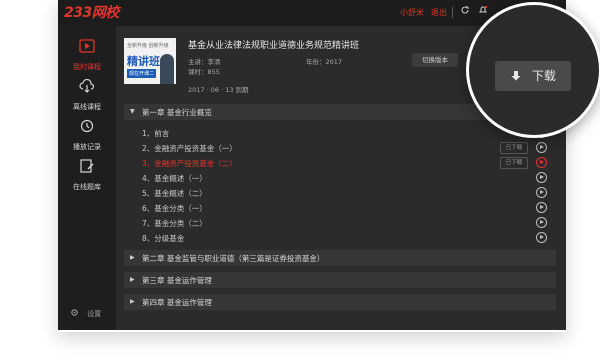 The width and height of the screenshot is (600, 360). Describe the element at coordinates (148, 46) in the screenshot. I see `thumbnail-caption: 全新升级 创新升级` at that location.